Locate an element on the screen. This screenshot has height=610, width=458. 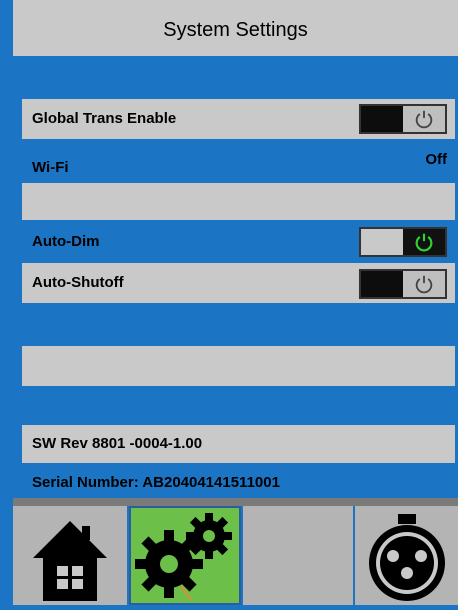
auto-shutoff-toggle is located at coordinates (403, 284).